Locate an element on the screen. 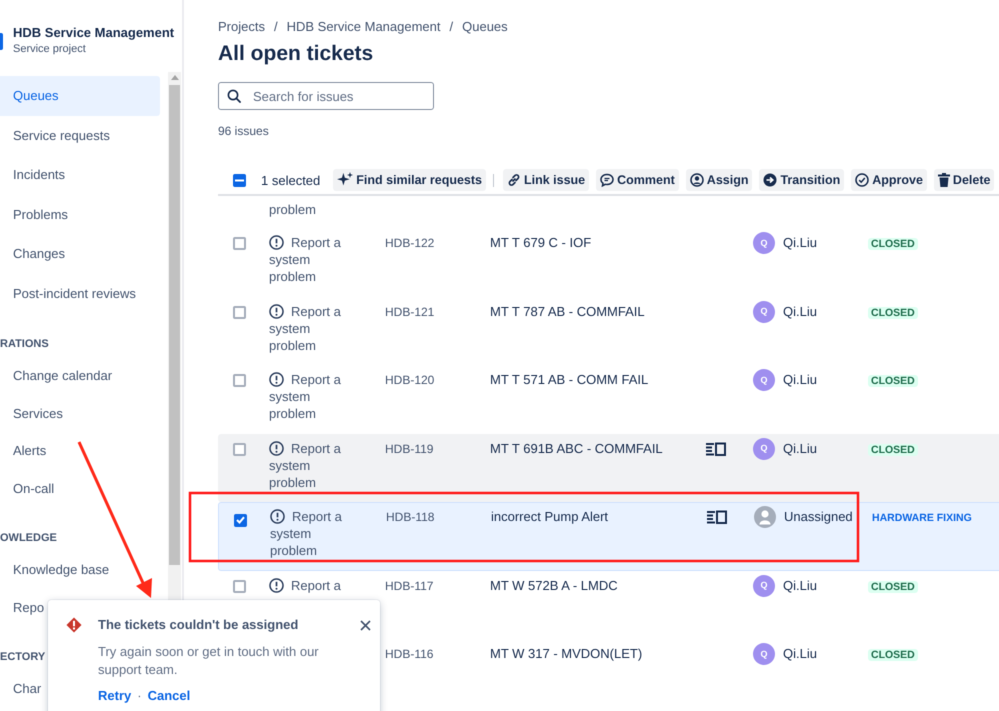 This screenshot has height=711, width=999. action-button: Approve is located at coordinates (889, 180).